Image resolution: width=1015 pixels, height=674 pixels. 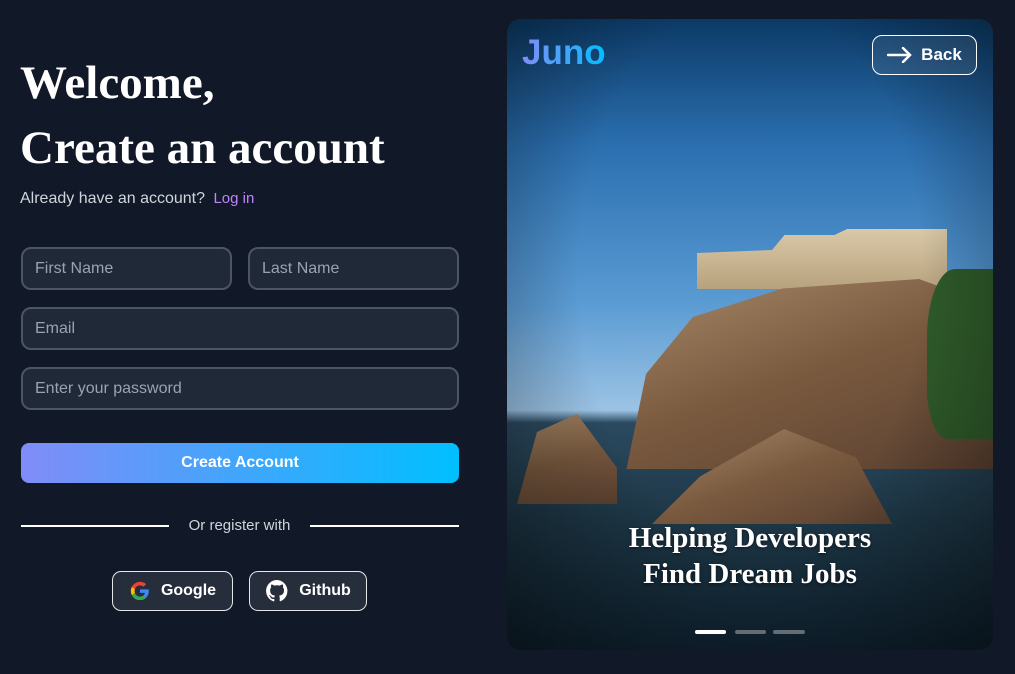 I want to click on last-name-input, so click(x=353, y=268).